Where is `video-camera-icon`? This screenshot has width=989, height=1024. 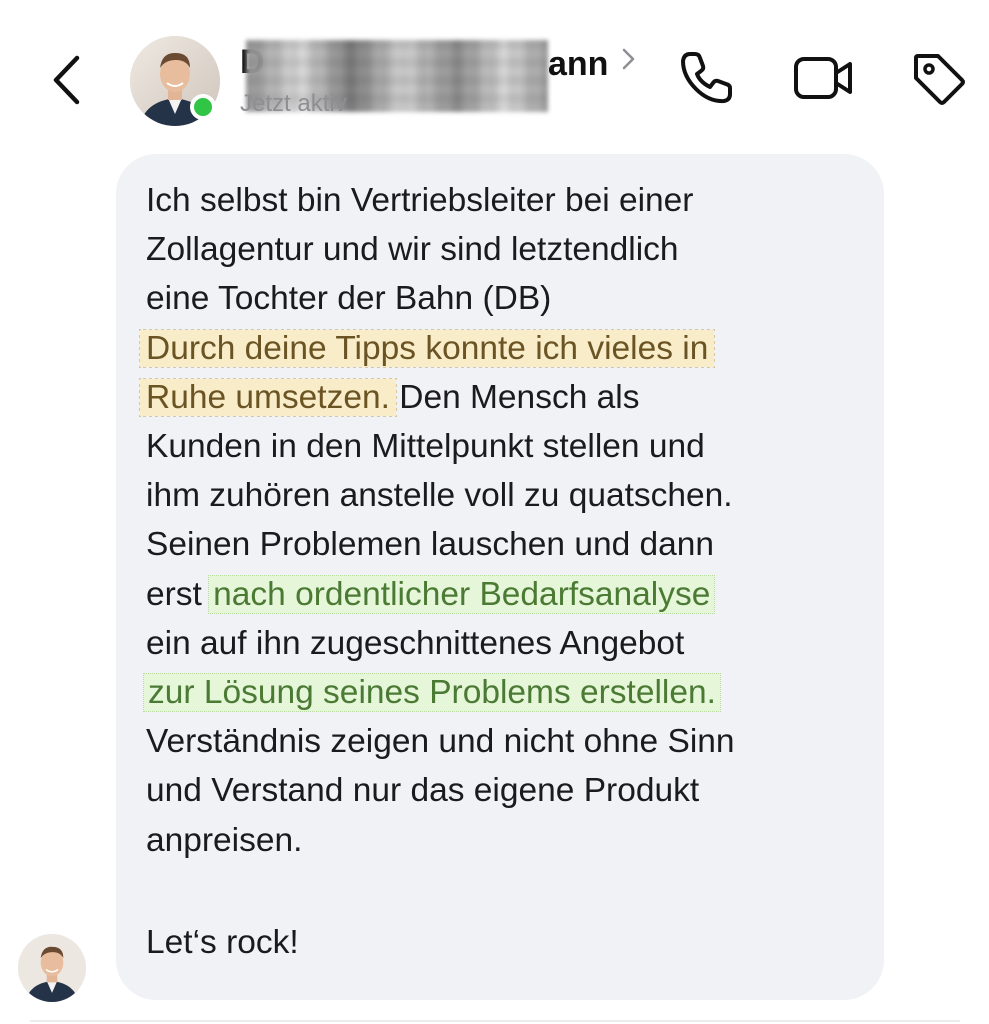
video-camera-icon is located at coordinates (823, 78).